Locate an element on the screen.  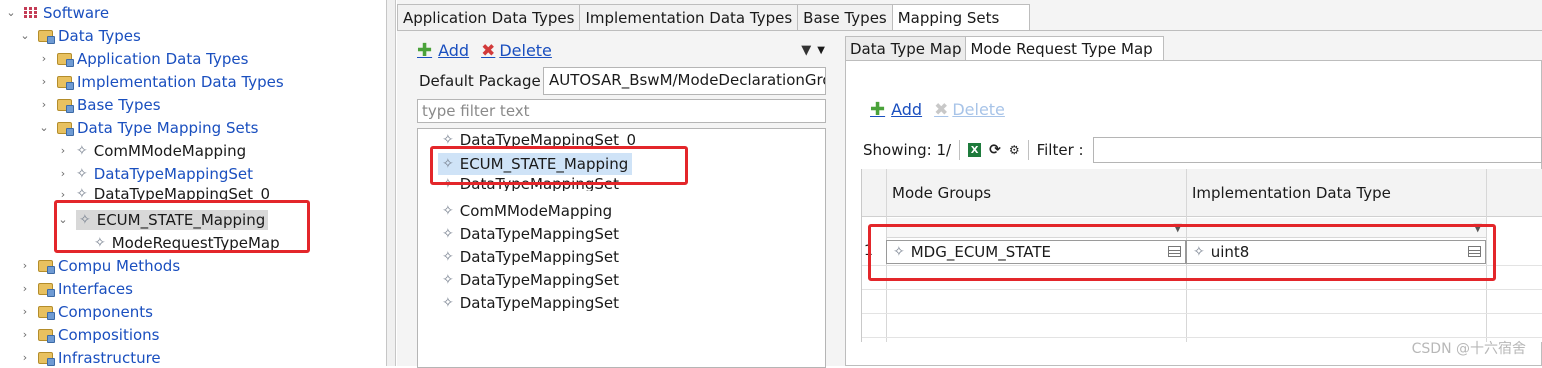
tree-label: Implementation Data Types is located at coordinates (180, 81).